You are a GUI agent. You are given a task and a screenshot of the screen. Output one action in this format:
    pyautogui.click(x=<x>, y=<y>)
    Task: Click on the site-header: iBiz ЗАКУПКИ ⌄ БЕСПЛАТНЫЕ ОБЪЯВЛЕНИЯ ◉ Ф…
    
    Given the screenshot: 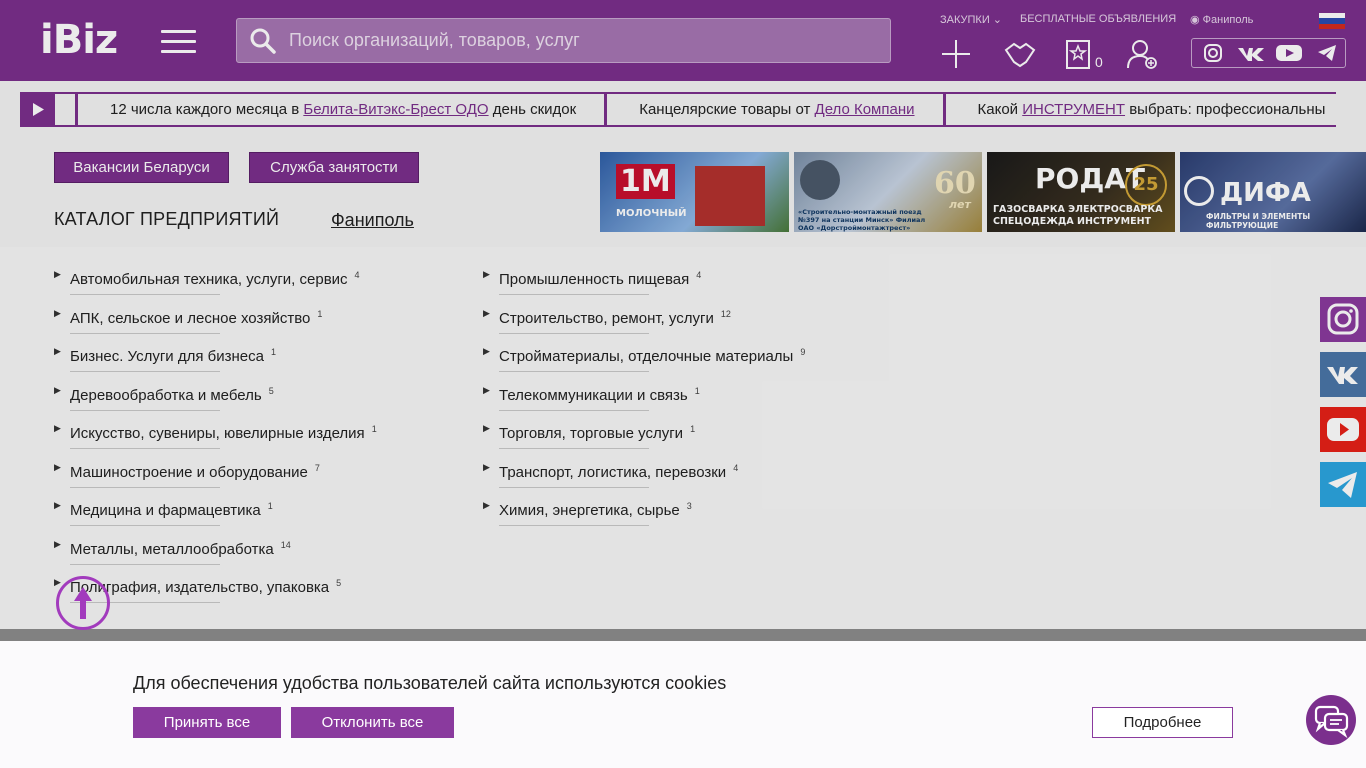 What is the action you would take?
    pyautogui.click(x=683, y=40)
    